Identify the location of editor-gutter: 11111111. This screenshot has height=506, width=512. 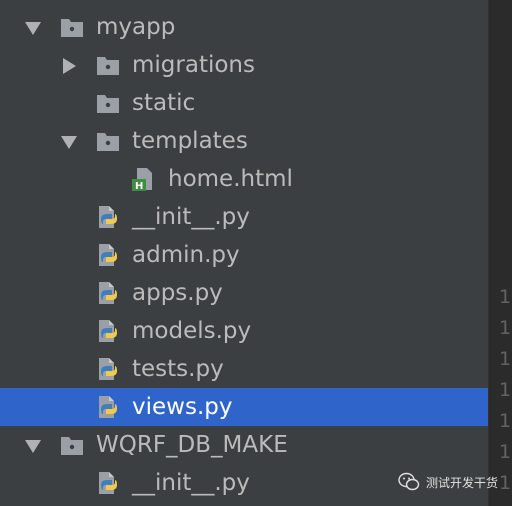
(500, 253).